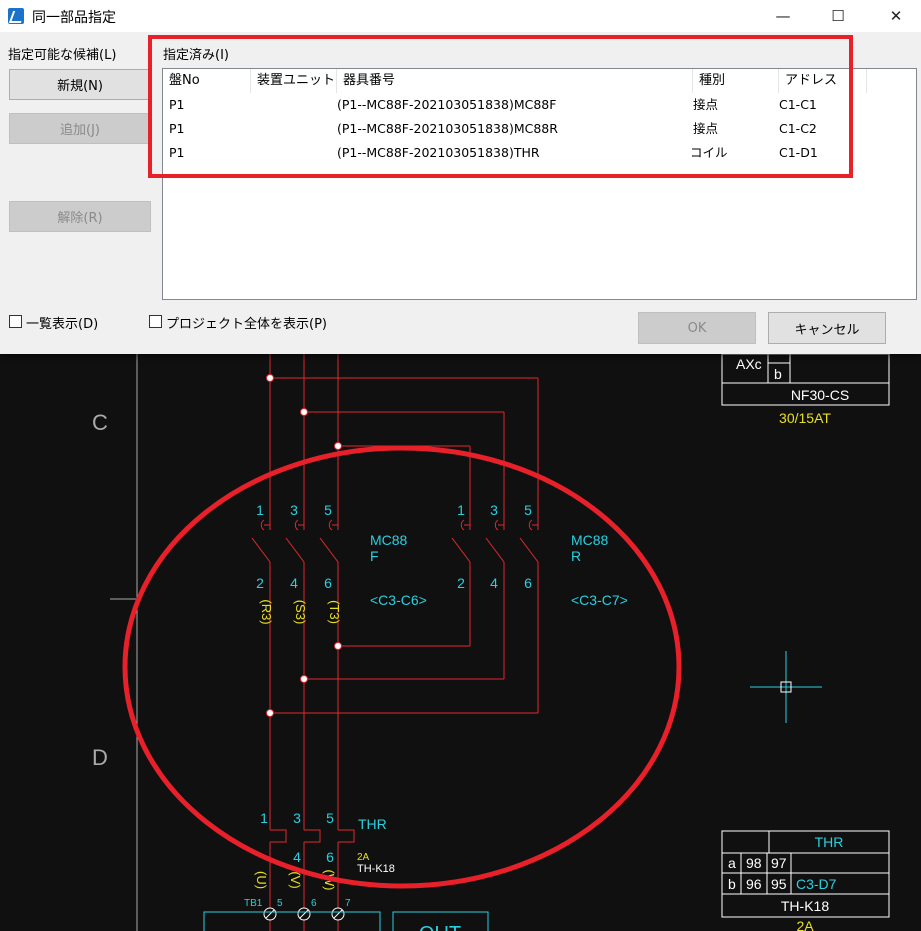 The height and width of the screenshot is (931, 921). I want to click on col-header-unit: 装置ユニット, so click(294, 81).